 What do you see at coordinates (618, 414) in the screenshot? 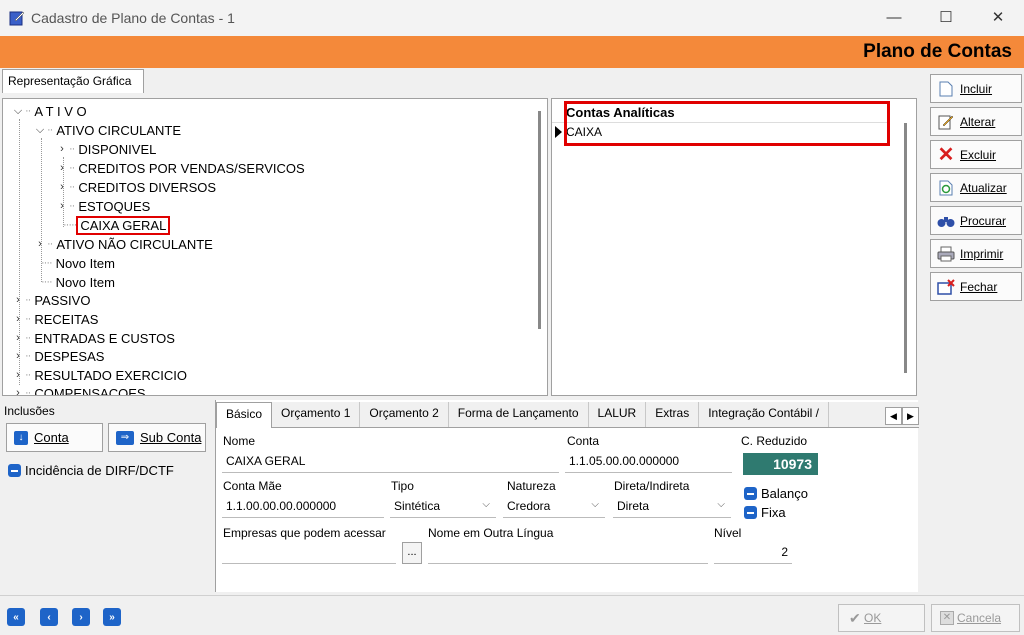
I see `tab-lalur: LALUR` at bounding box center [618, 414].